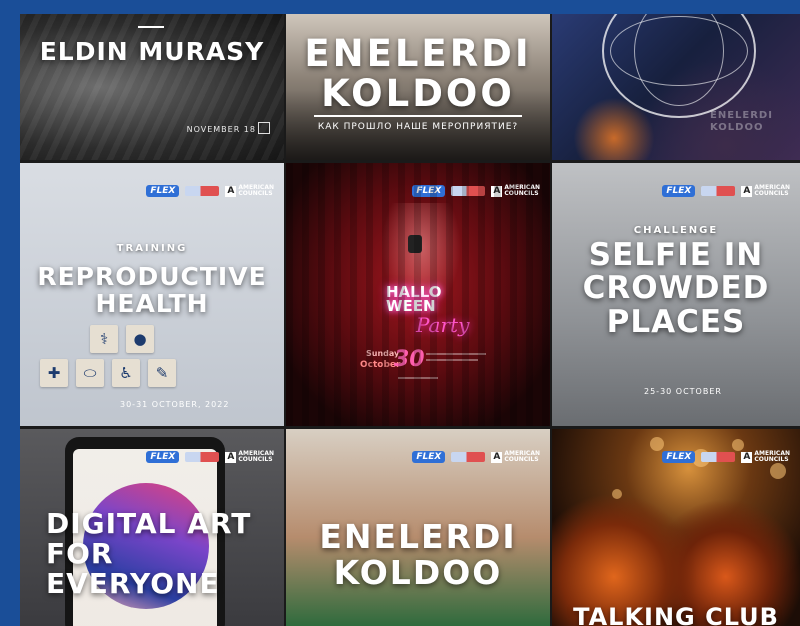 This screenshot has height=626, width=800. What do you see at coordinates (151, 27) in the screenshot?
I see `title-divider` at bounding box center [151, 27].